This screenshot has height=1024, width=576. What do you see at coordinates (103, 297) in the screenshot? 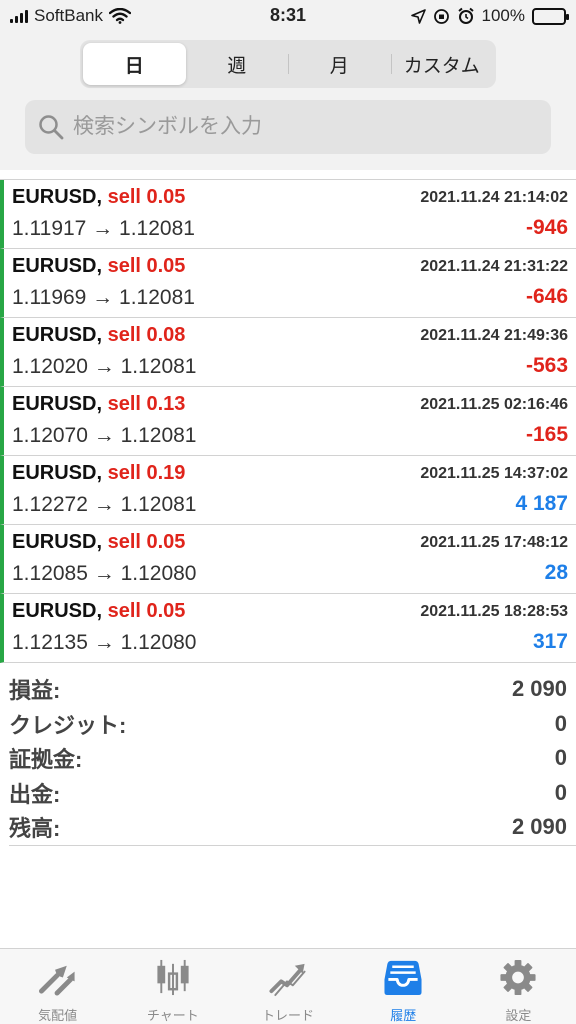
I see `deal-prices: 1.11969 → 1.12081` at bounding box center [103, 297].